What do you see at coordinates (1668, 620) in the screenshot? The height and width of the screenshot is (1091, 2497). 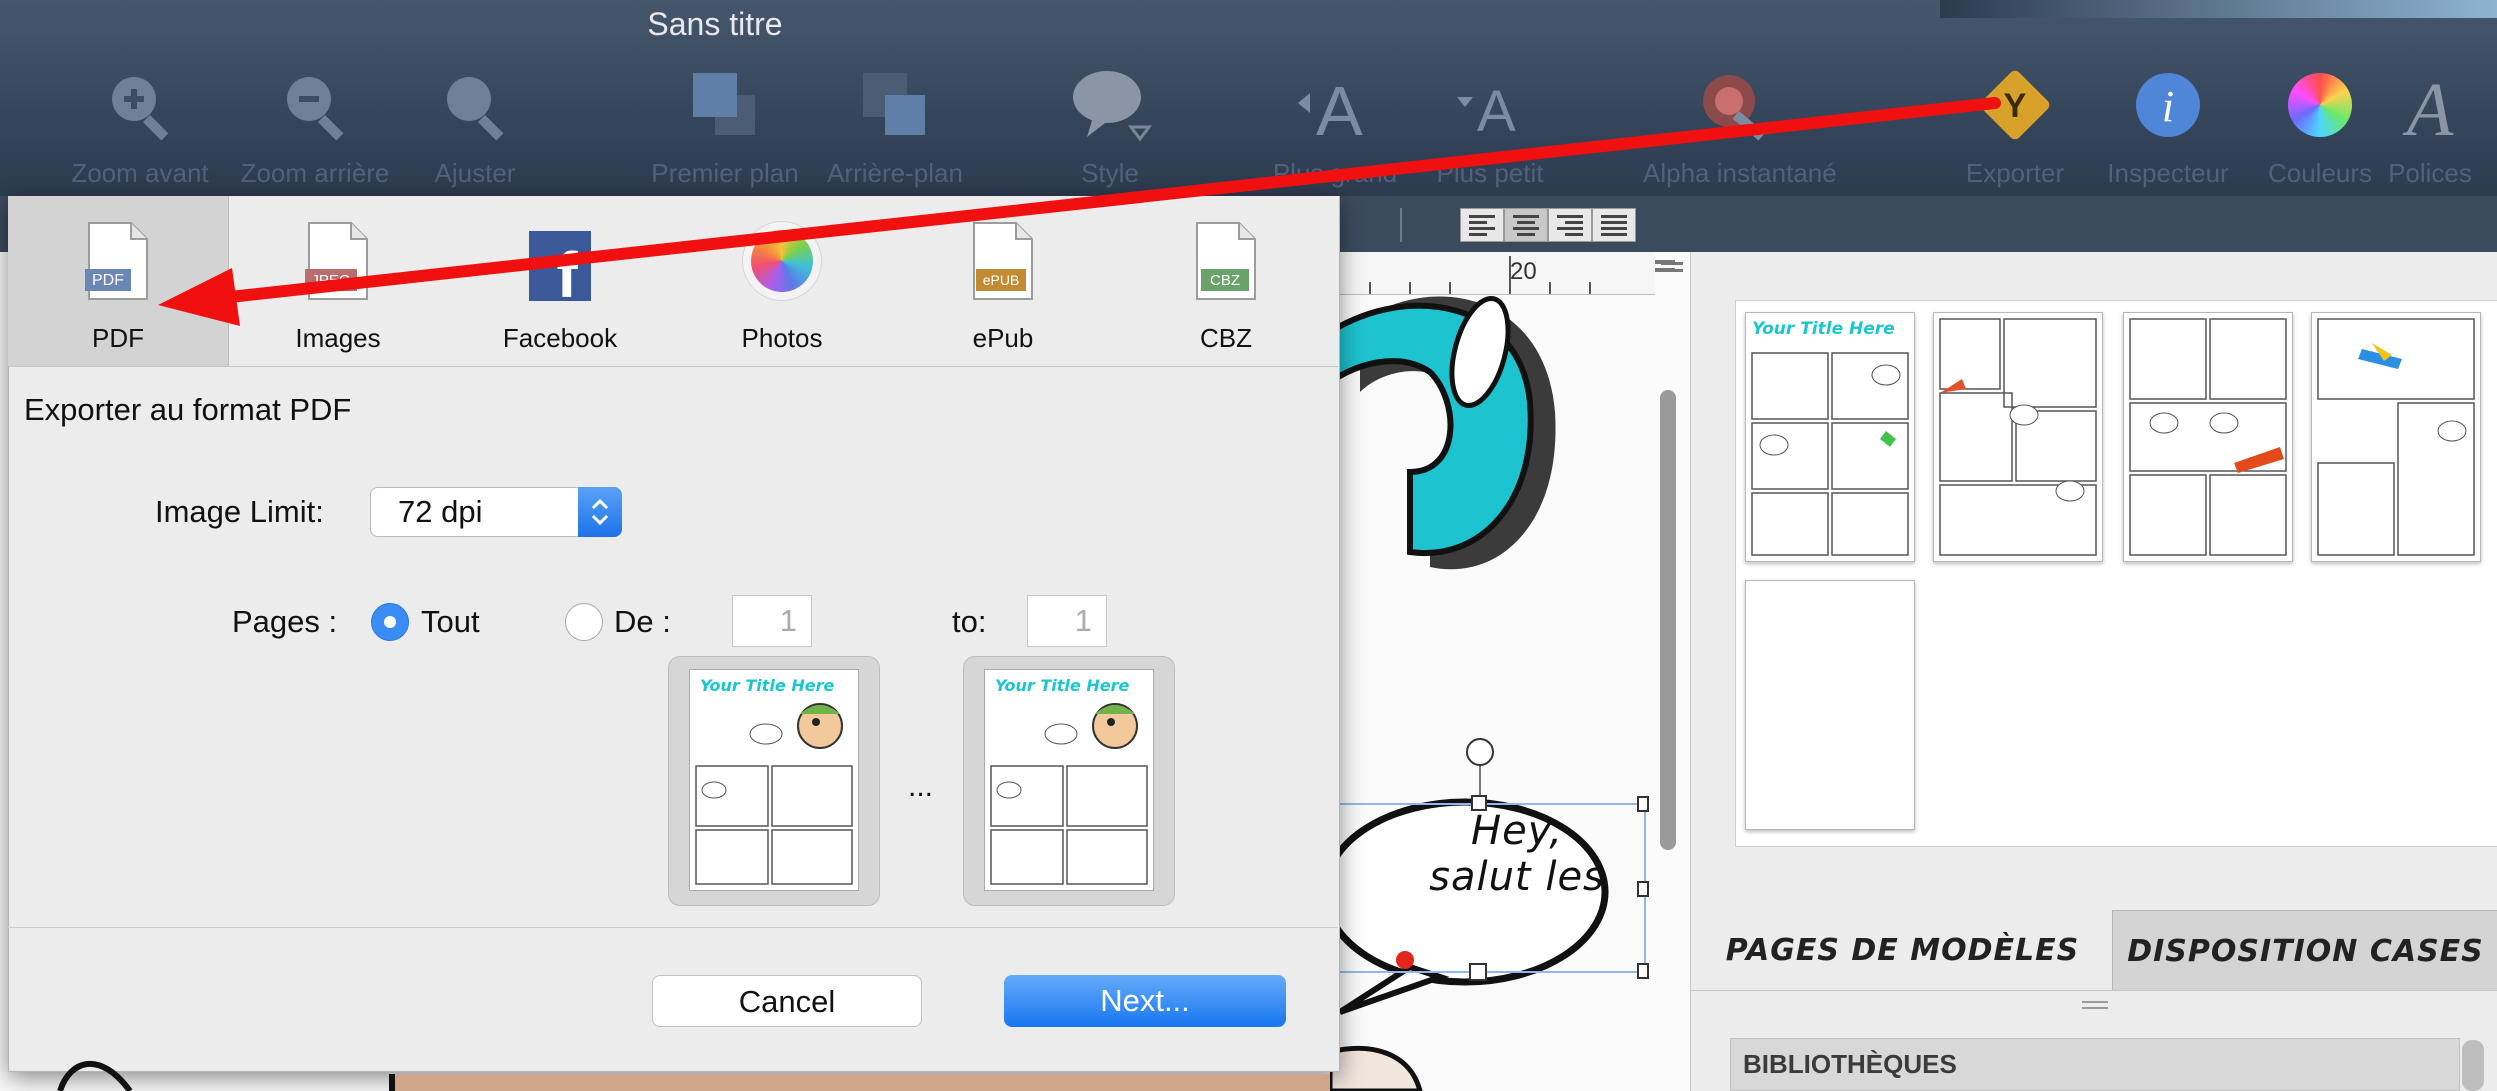 I see `canvas-scrollbar` at bounding box center [1668, 620].